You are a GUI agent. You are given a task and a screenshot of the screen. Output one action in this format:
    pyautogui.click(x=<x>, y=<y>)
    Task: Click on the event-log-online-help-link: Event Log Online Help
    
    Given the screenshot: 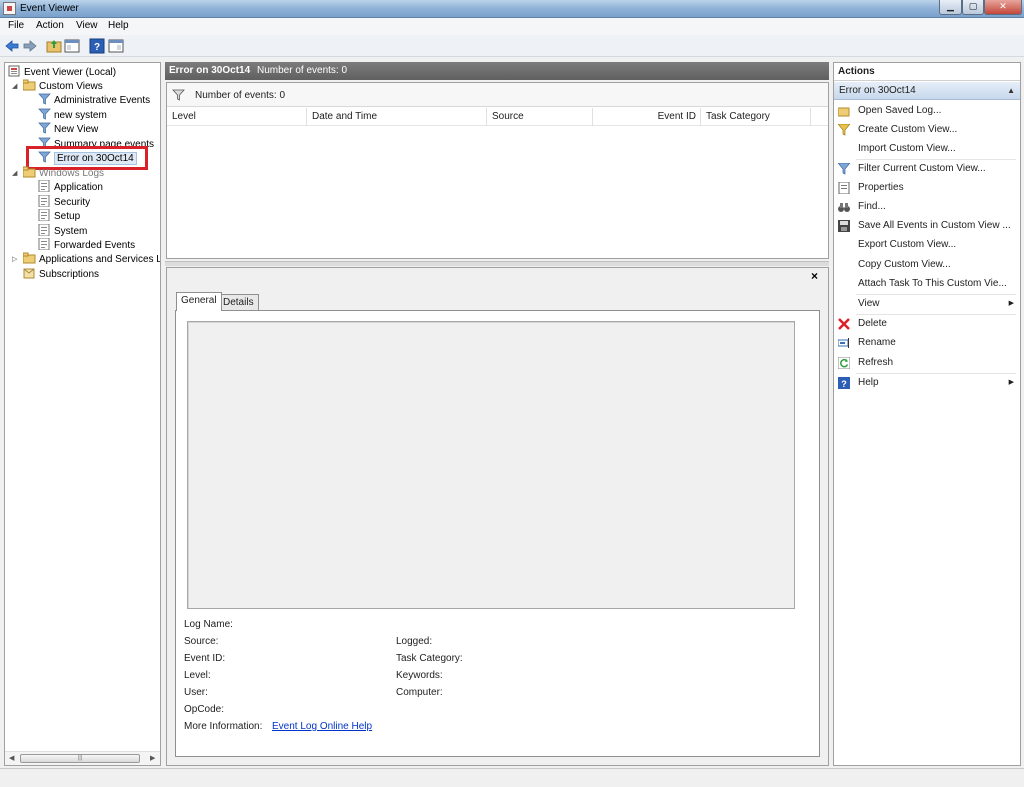 What is the action you would take?
    pyautogui.click(x=322, y=726)
    